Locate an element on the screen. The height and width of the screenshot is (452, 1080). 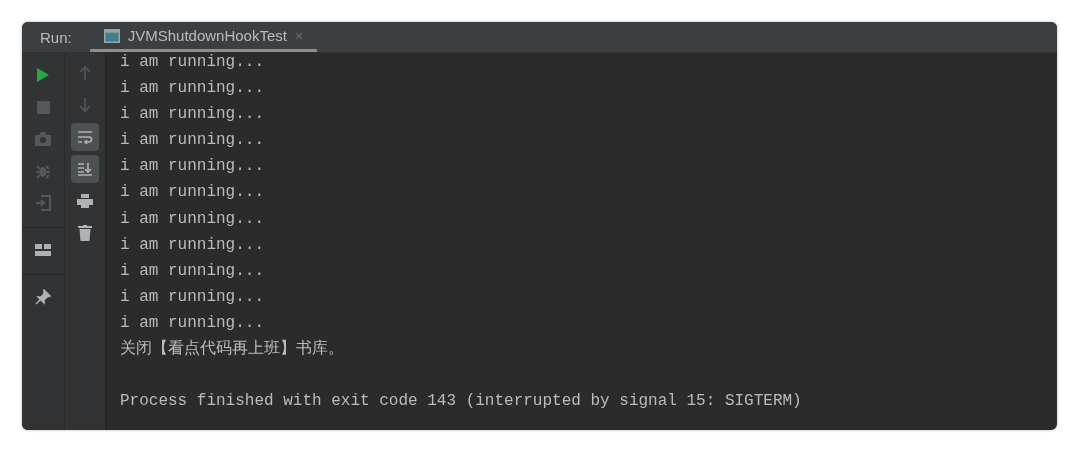
login-icon is located at coordinates (43, 203).